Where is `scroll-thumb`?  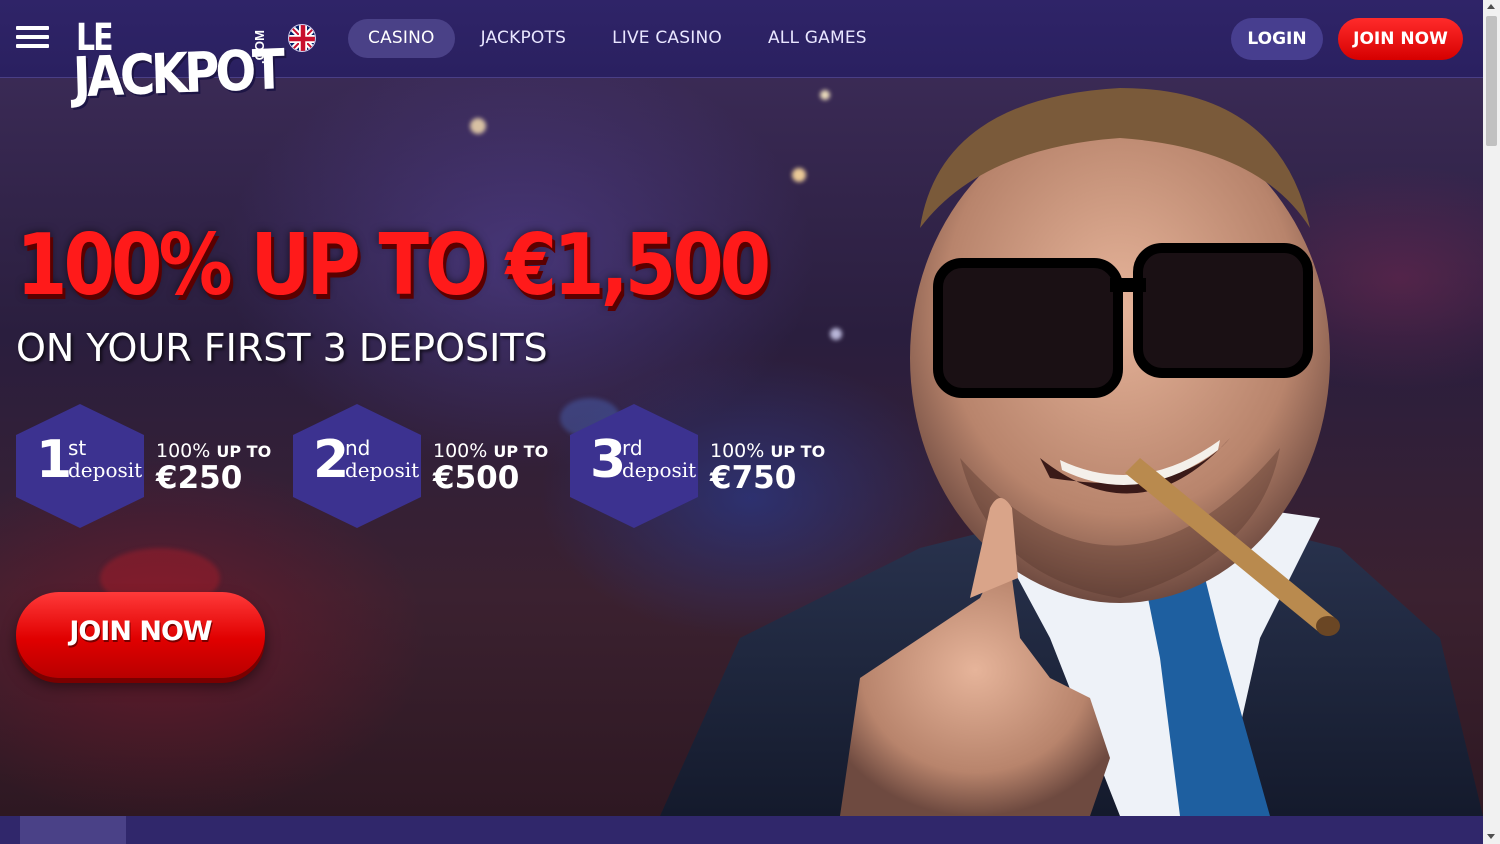
scroll-thumb is located at coordinates (1491, 81).